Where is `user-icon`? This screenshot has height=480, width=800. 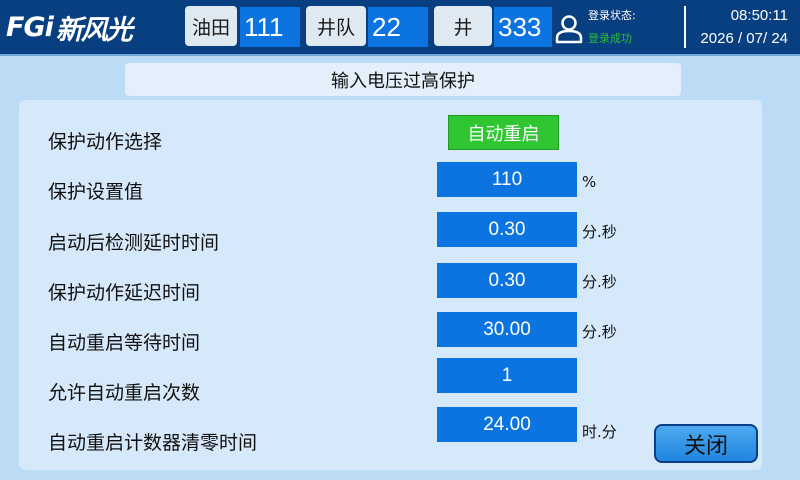
user-icon is located at coordinates (569, 29).